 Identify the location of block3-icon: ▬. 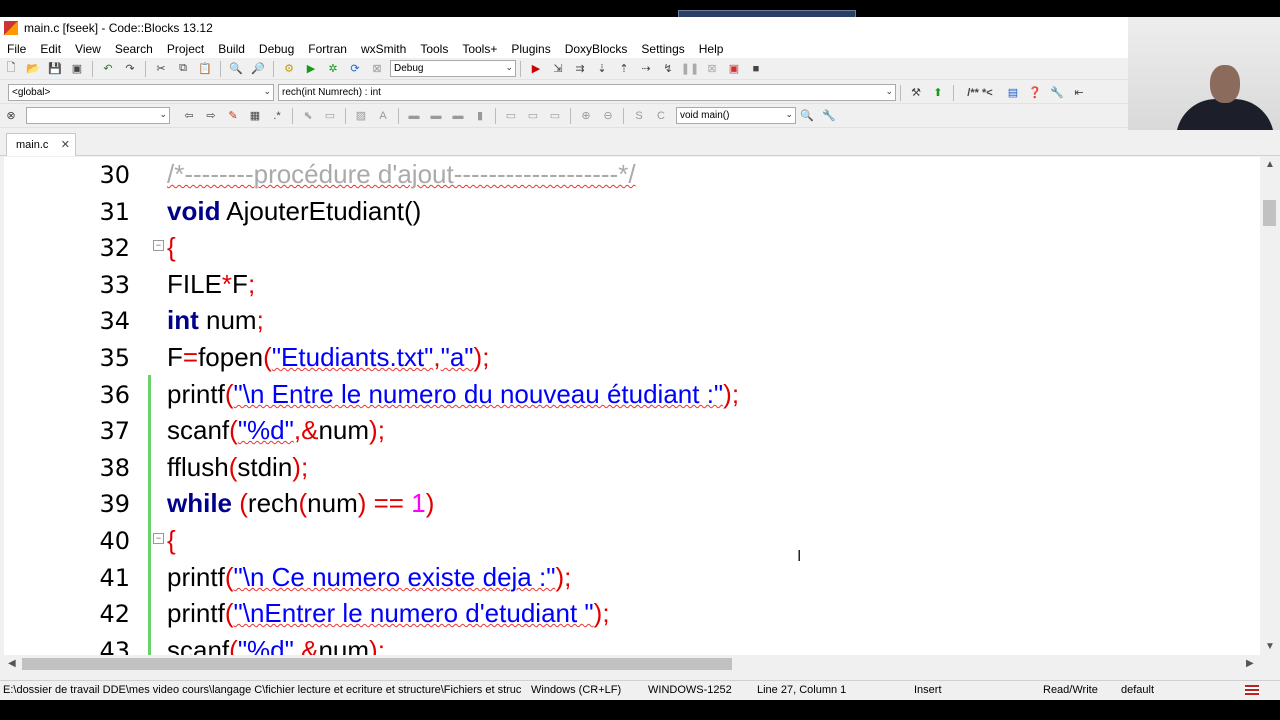
(458, 116).